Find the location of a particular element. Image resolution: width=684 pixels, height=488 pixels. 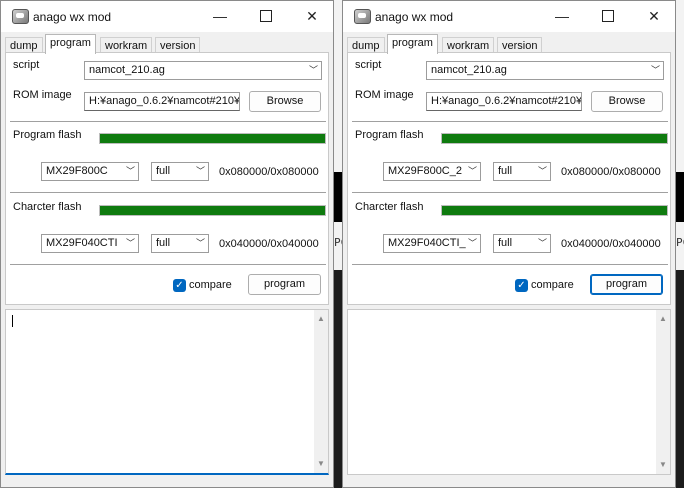

rom-image-value: H:¥anago_0.6.2¥namcot#210¥乙 is located at coordinates (164, 101).